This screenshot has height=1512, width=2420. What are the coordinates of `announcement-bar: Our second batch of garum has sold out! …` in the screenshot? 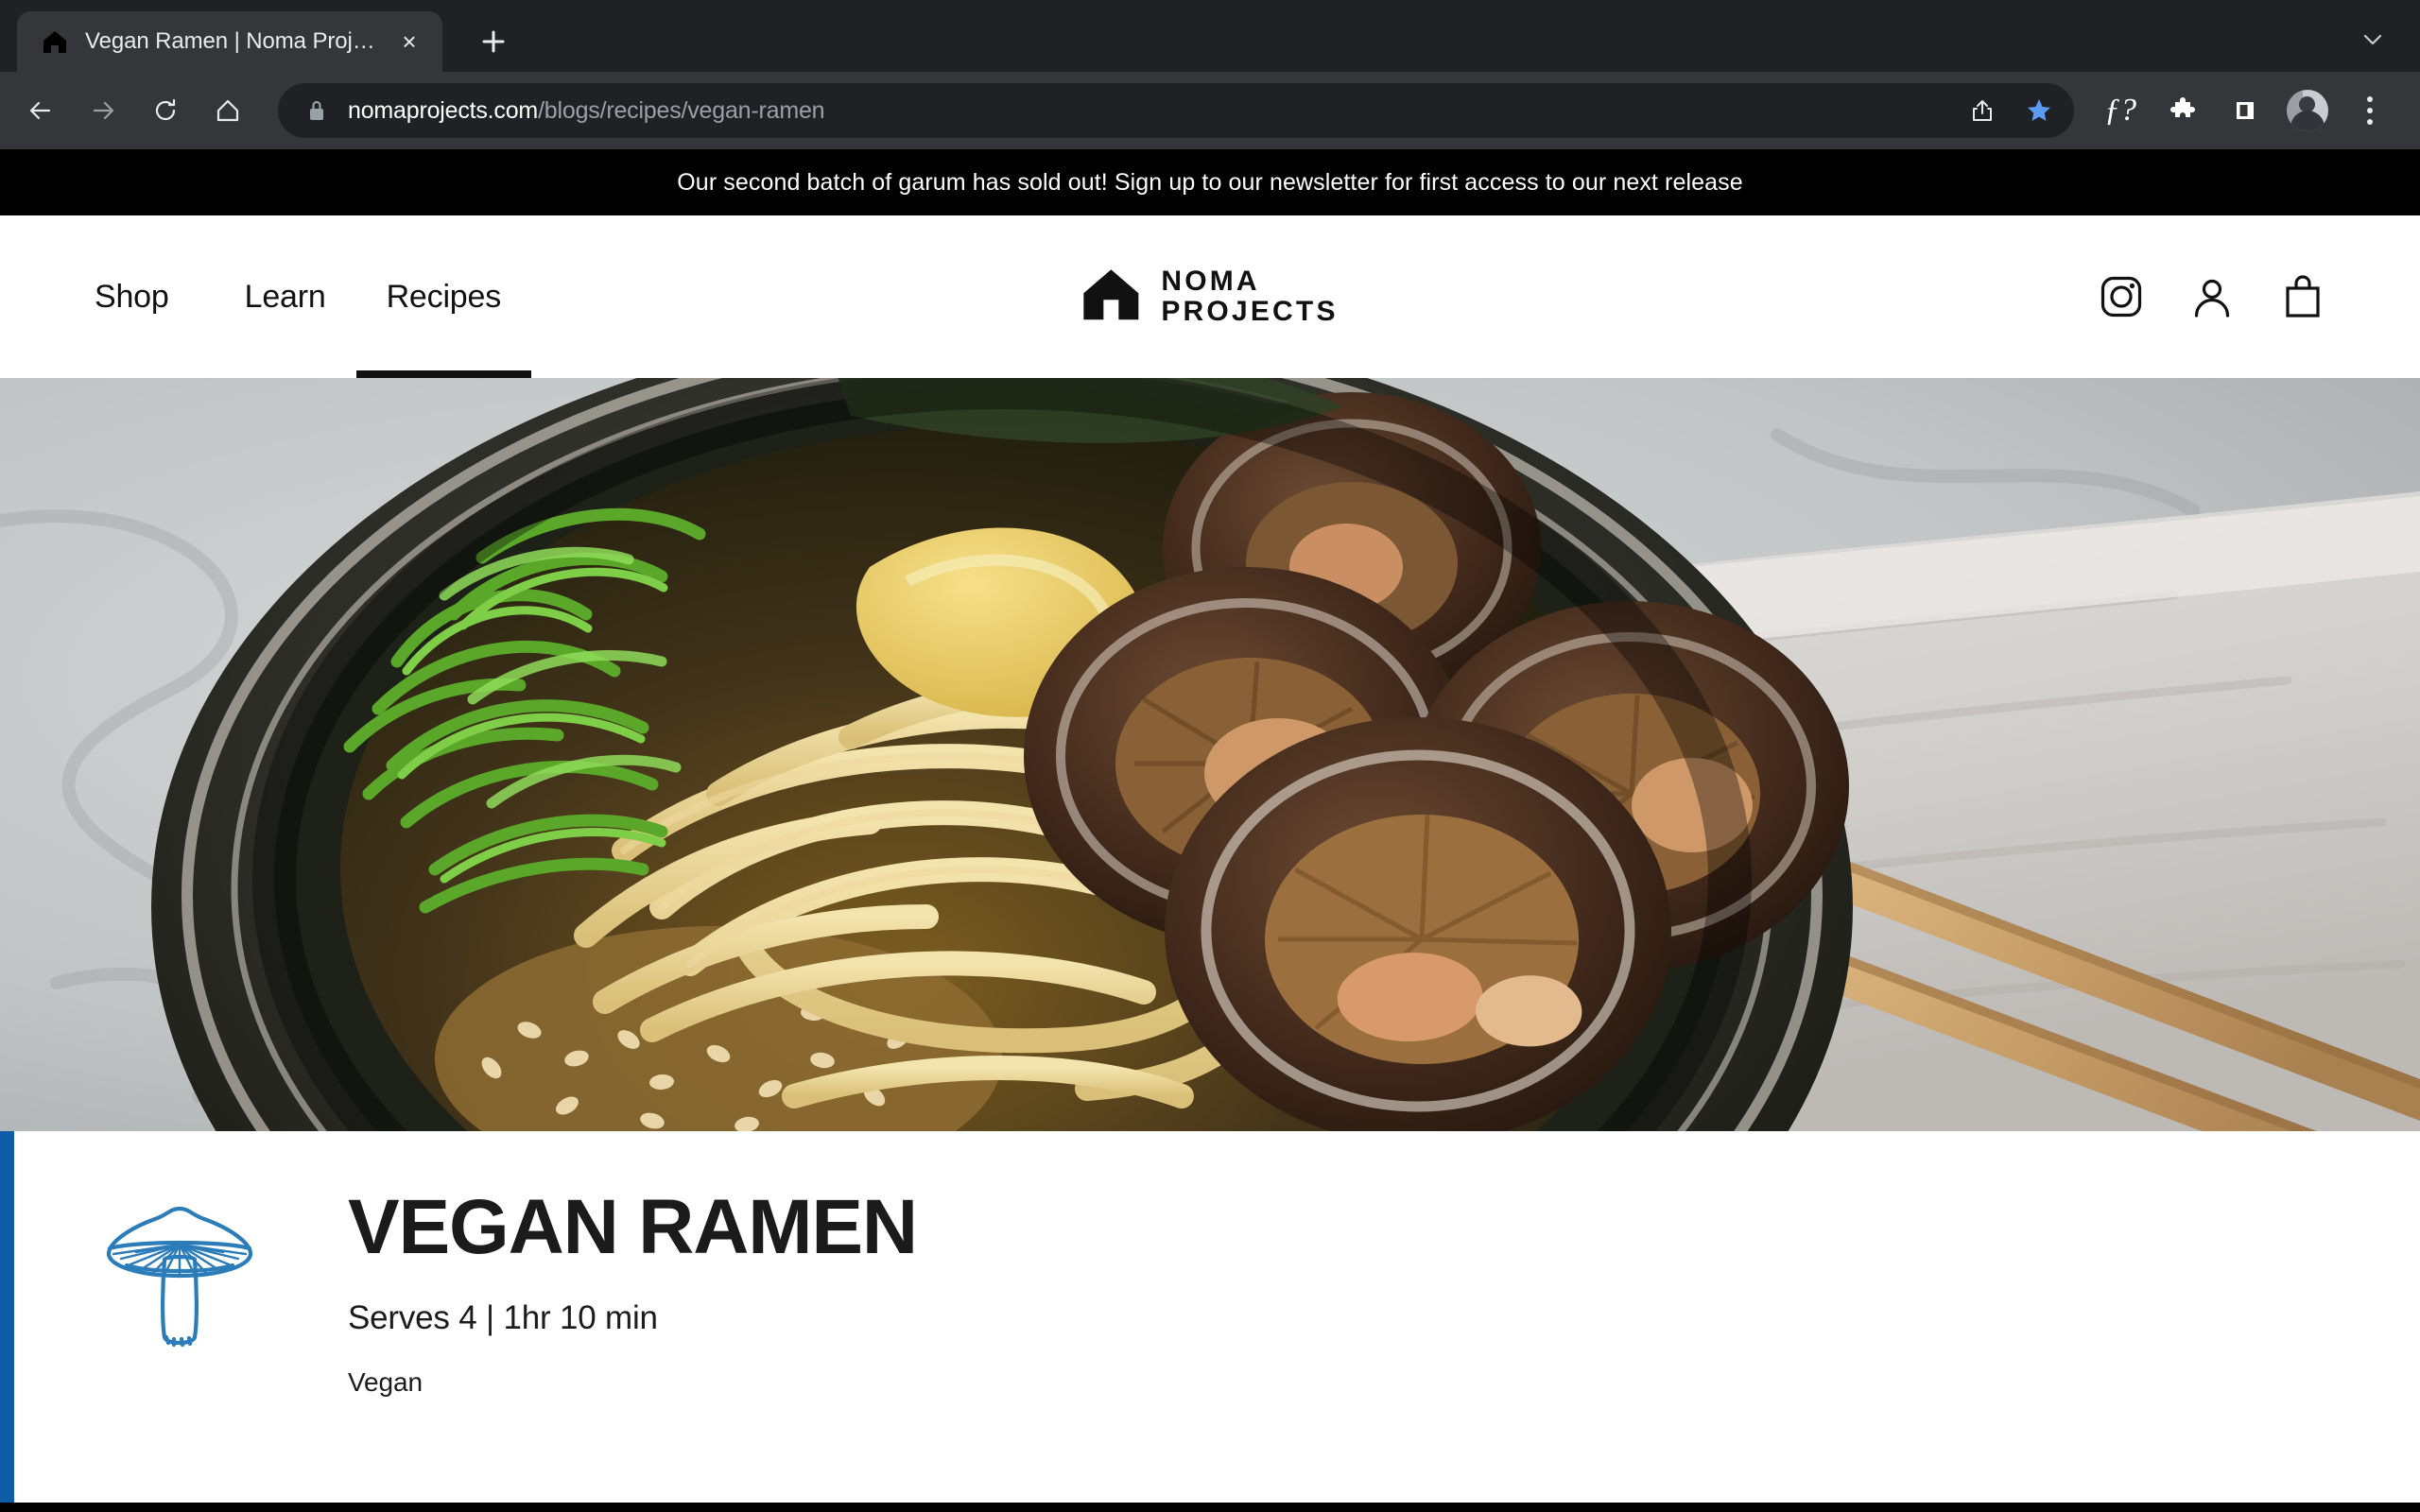 It's located at (1210, 182).